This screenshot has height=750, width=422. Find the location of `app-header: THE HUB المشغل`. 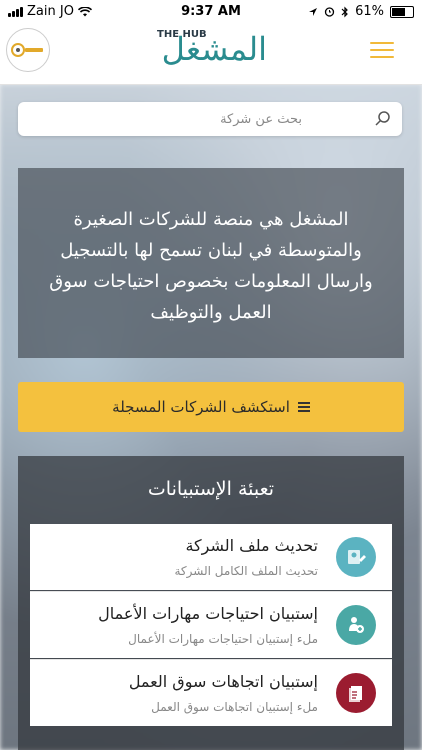

app-header: THE HUB المشغل is located at coordinates (211, 54).